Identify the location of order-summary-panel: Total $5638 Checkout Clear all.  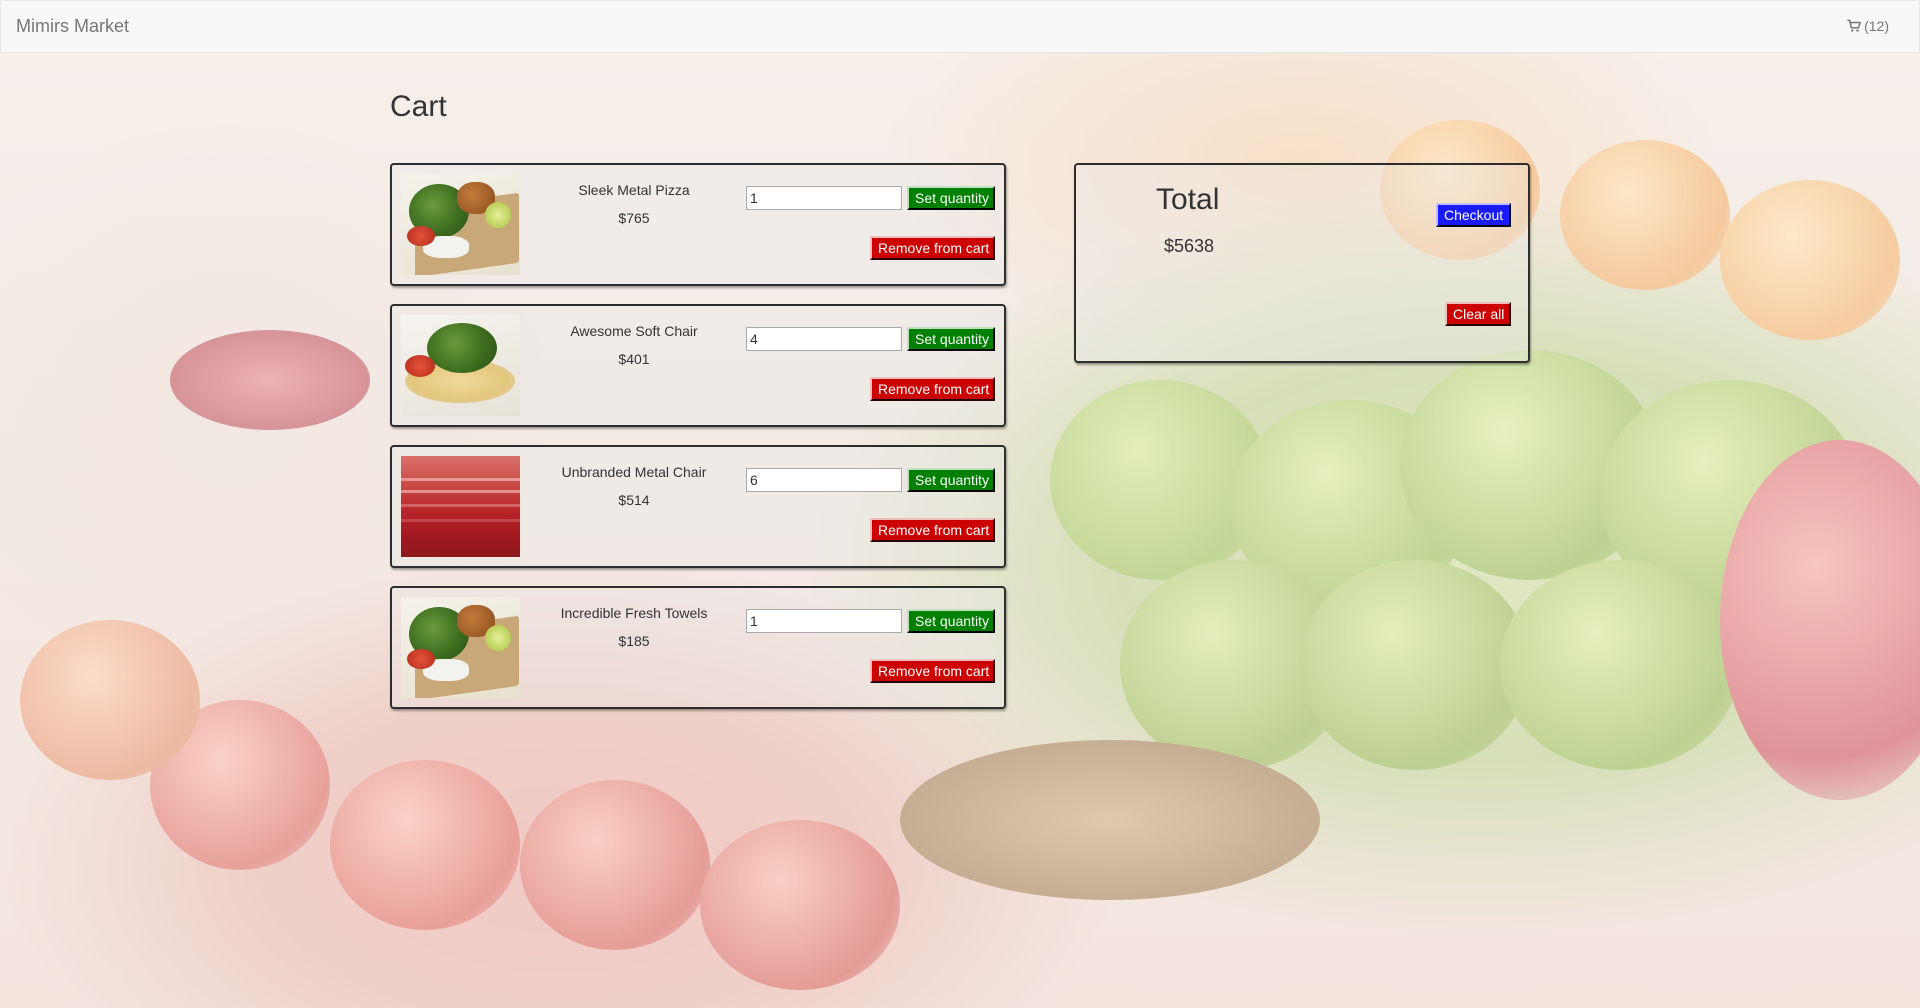
(1302, 263).